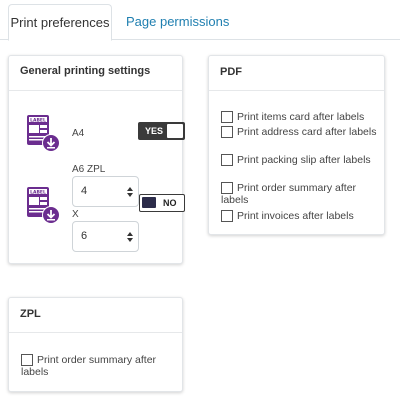  Describe the element at coordinates (30, 314) in the screenshot. I see `zpl-title: ZPL` at that location.